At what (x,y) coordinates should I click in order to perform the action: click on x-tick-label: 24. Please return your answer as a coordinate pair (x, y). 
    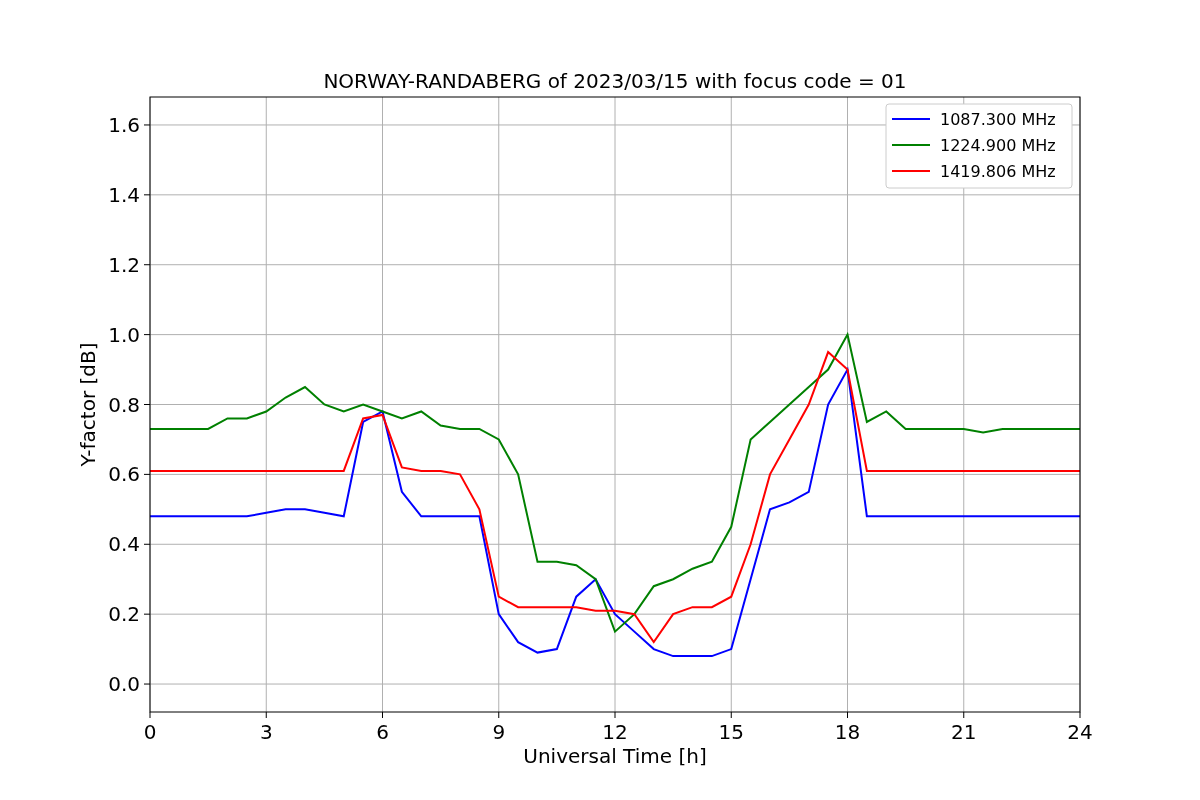
    Looking at the image, I should click on (1080, 732).